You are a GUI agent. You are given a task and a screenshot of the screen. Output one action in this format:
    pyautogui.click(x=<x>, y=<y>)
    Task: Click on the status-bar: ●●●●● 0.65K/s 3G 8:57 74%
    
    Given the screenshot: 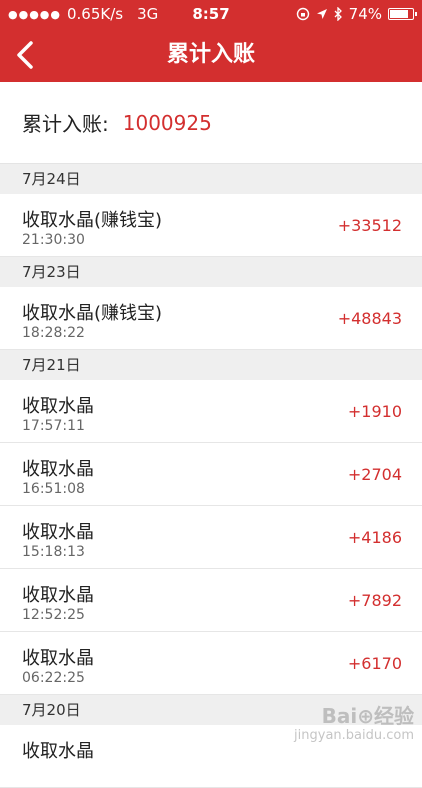 What is the action you would take?
    pyautogui.click(x=211, y=14)
    